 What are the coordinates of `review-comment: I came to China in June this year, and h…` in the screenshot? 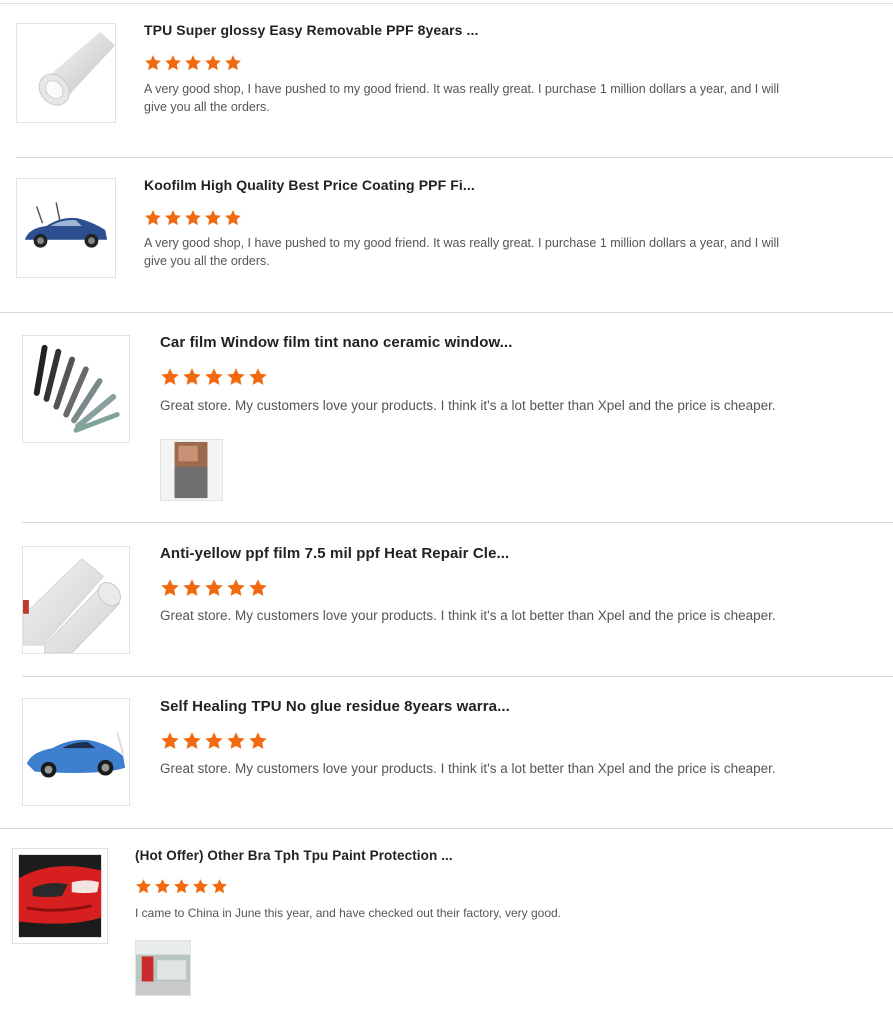 It's located at (348, 913).